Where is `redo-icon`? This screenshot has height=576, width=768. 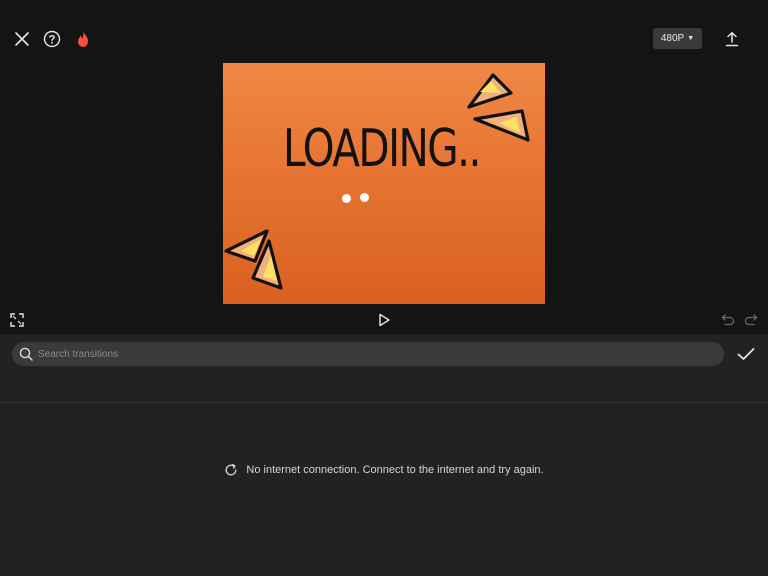 redo-icon is located at coordinates (751, 320).